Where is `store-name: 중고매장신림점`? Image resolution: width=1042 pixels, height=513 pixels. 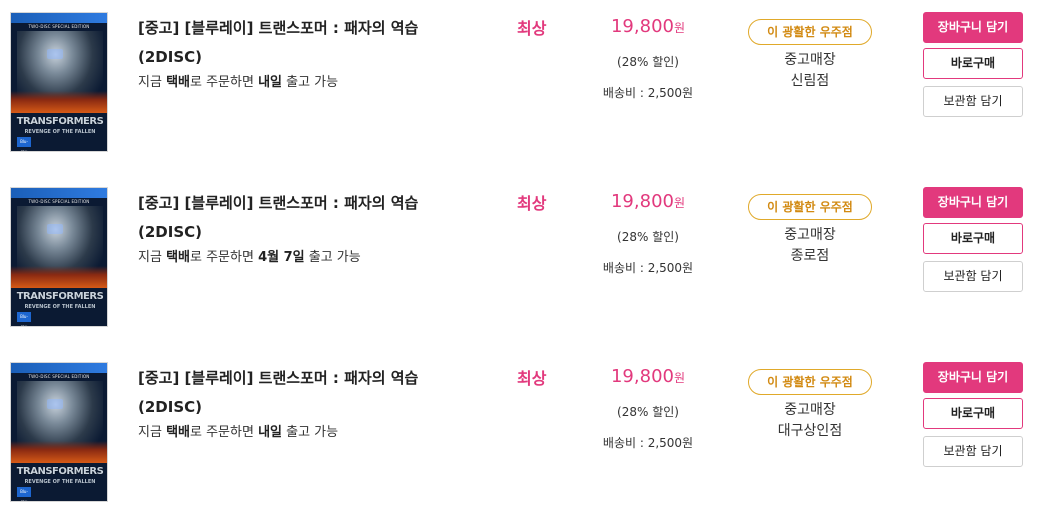 store-name: 중고매장신림점 is located at coordinates (810, 71).